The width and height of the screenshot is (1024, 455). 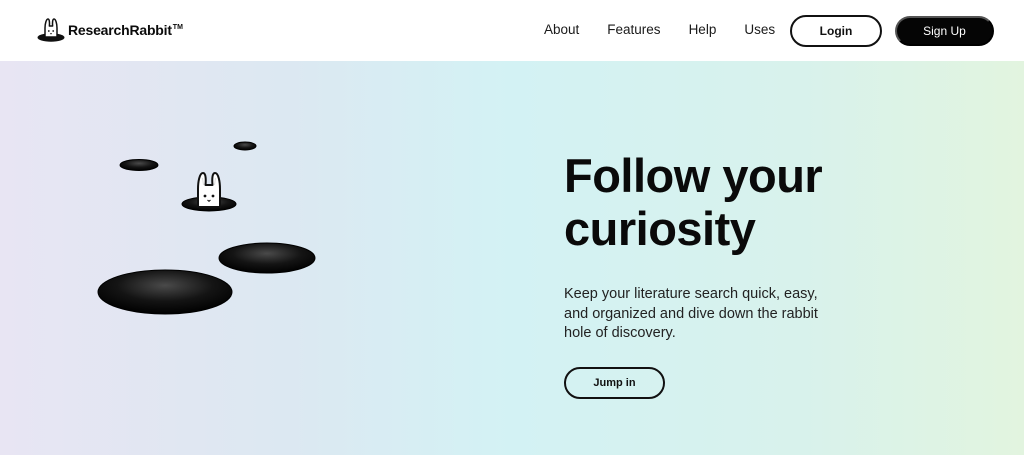 I want to click on hero-headline: Follow your curiosity, so click(x=693, y=202).